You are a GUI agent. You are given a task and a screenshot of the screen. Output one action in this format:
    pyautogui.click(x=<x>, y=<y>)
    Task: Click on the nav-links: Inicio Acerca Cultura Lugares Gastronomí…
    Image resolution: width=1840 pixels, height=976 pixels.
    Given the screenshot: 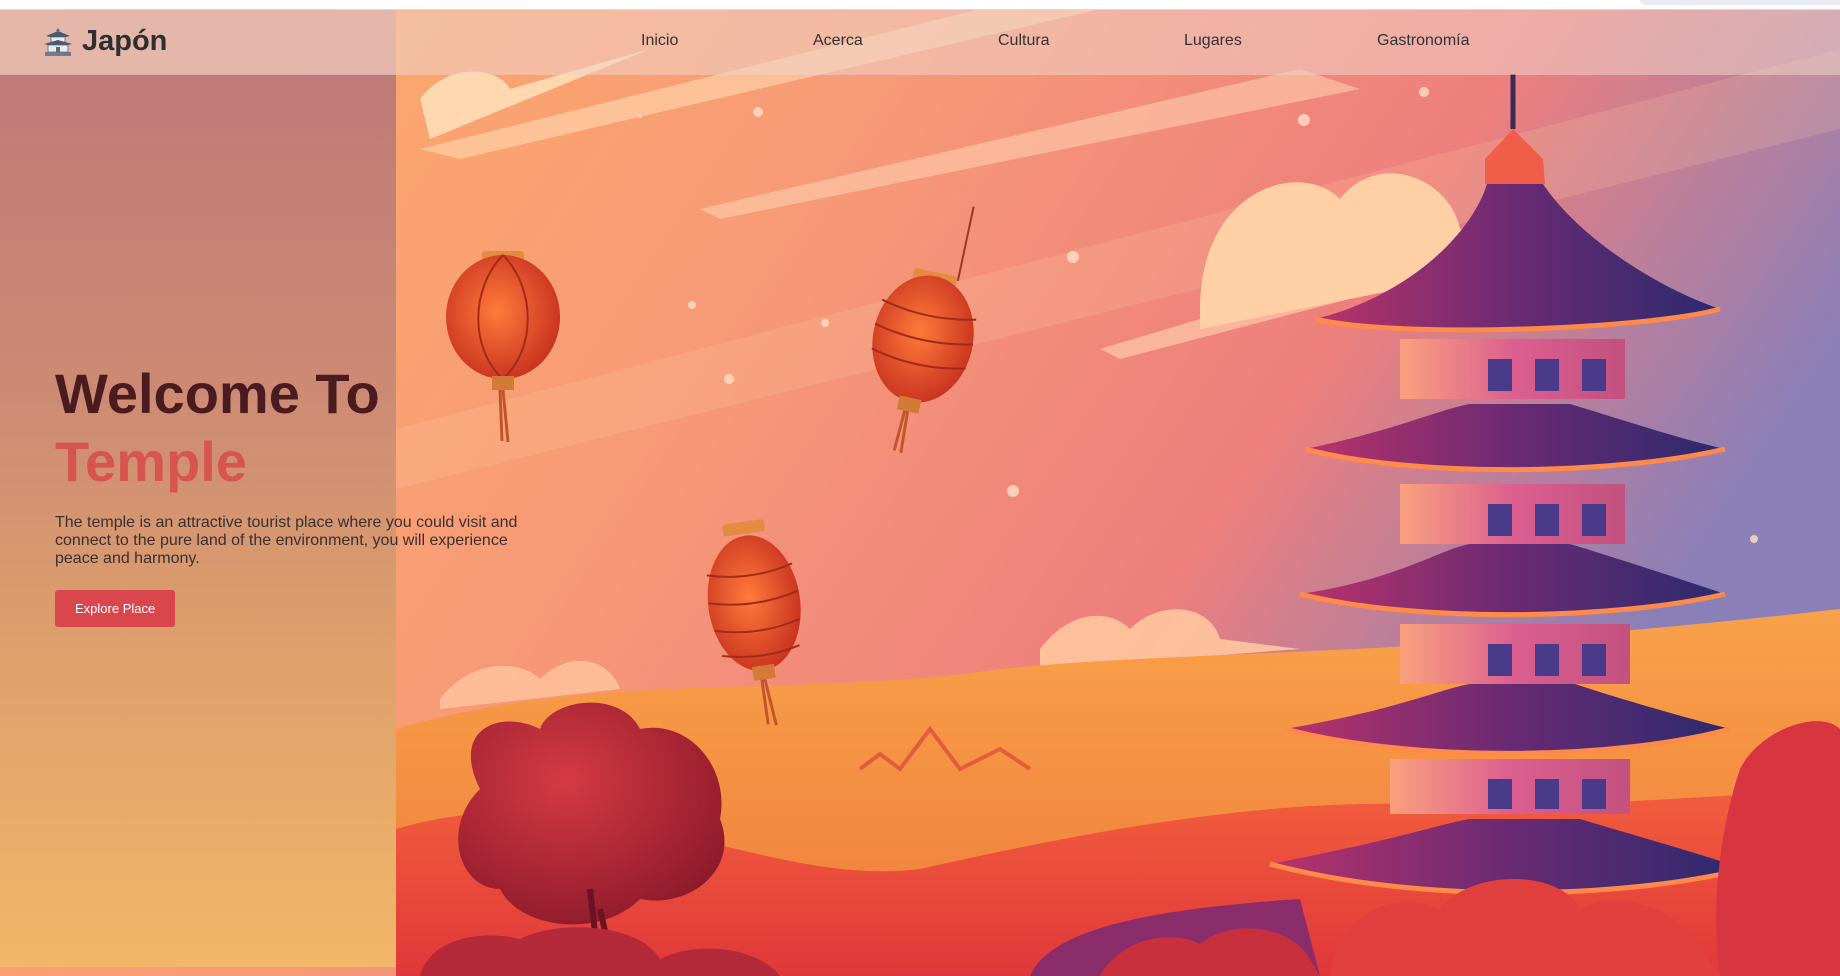 What is the action you would take?
    pyautogui.click(x=920, y=42)
    